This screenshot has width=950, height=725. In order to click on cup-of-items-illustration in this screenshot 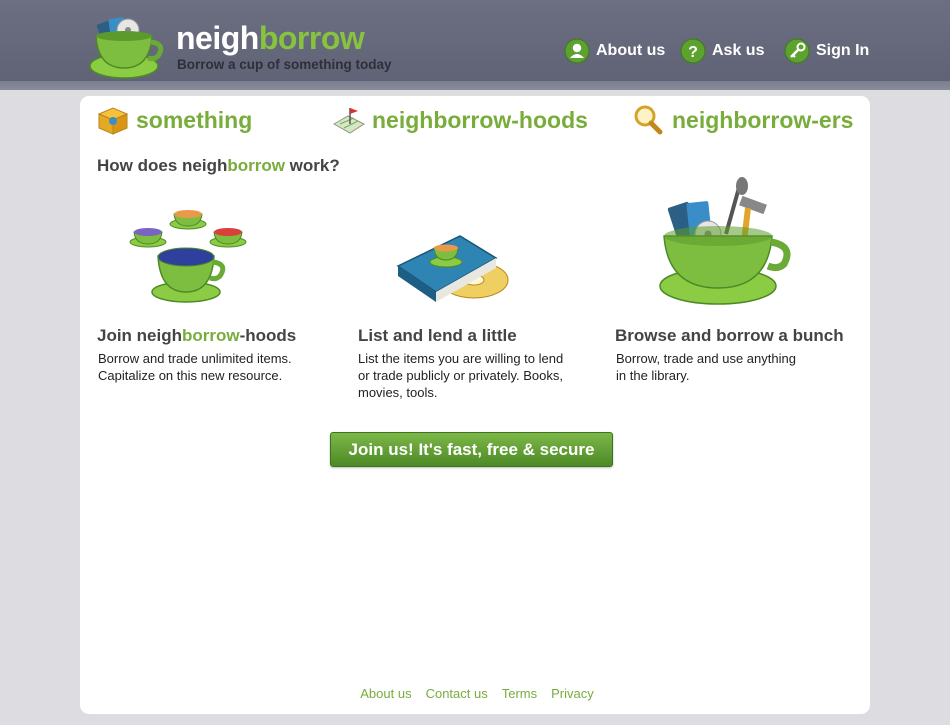, I will do `click(725, 241)`.